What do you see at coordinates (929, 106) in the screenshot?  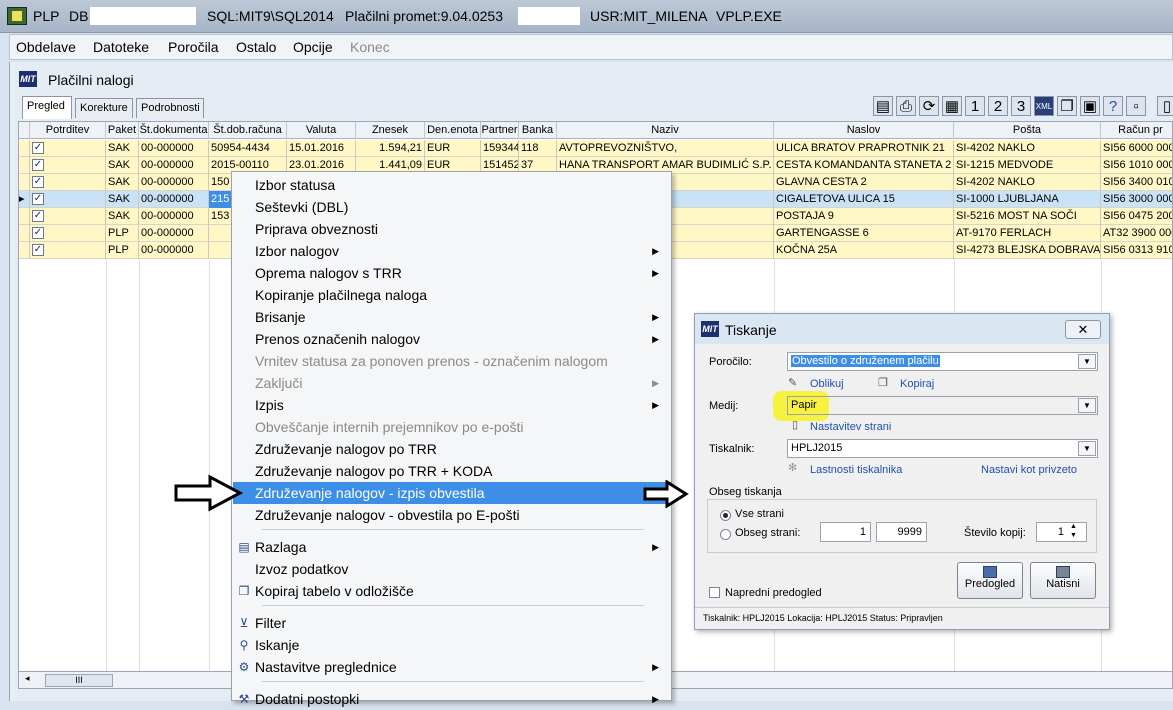 I see `refresh-icon: ⟳` at bounding box center [929, 106].